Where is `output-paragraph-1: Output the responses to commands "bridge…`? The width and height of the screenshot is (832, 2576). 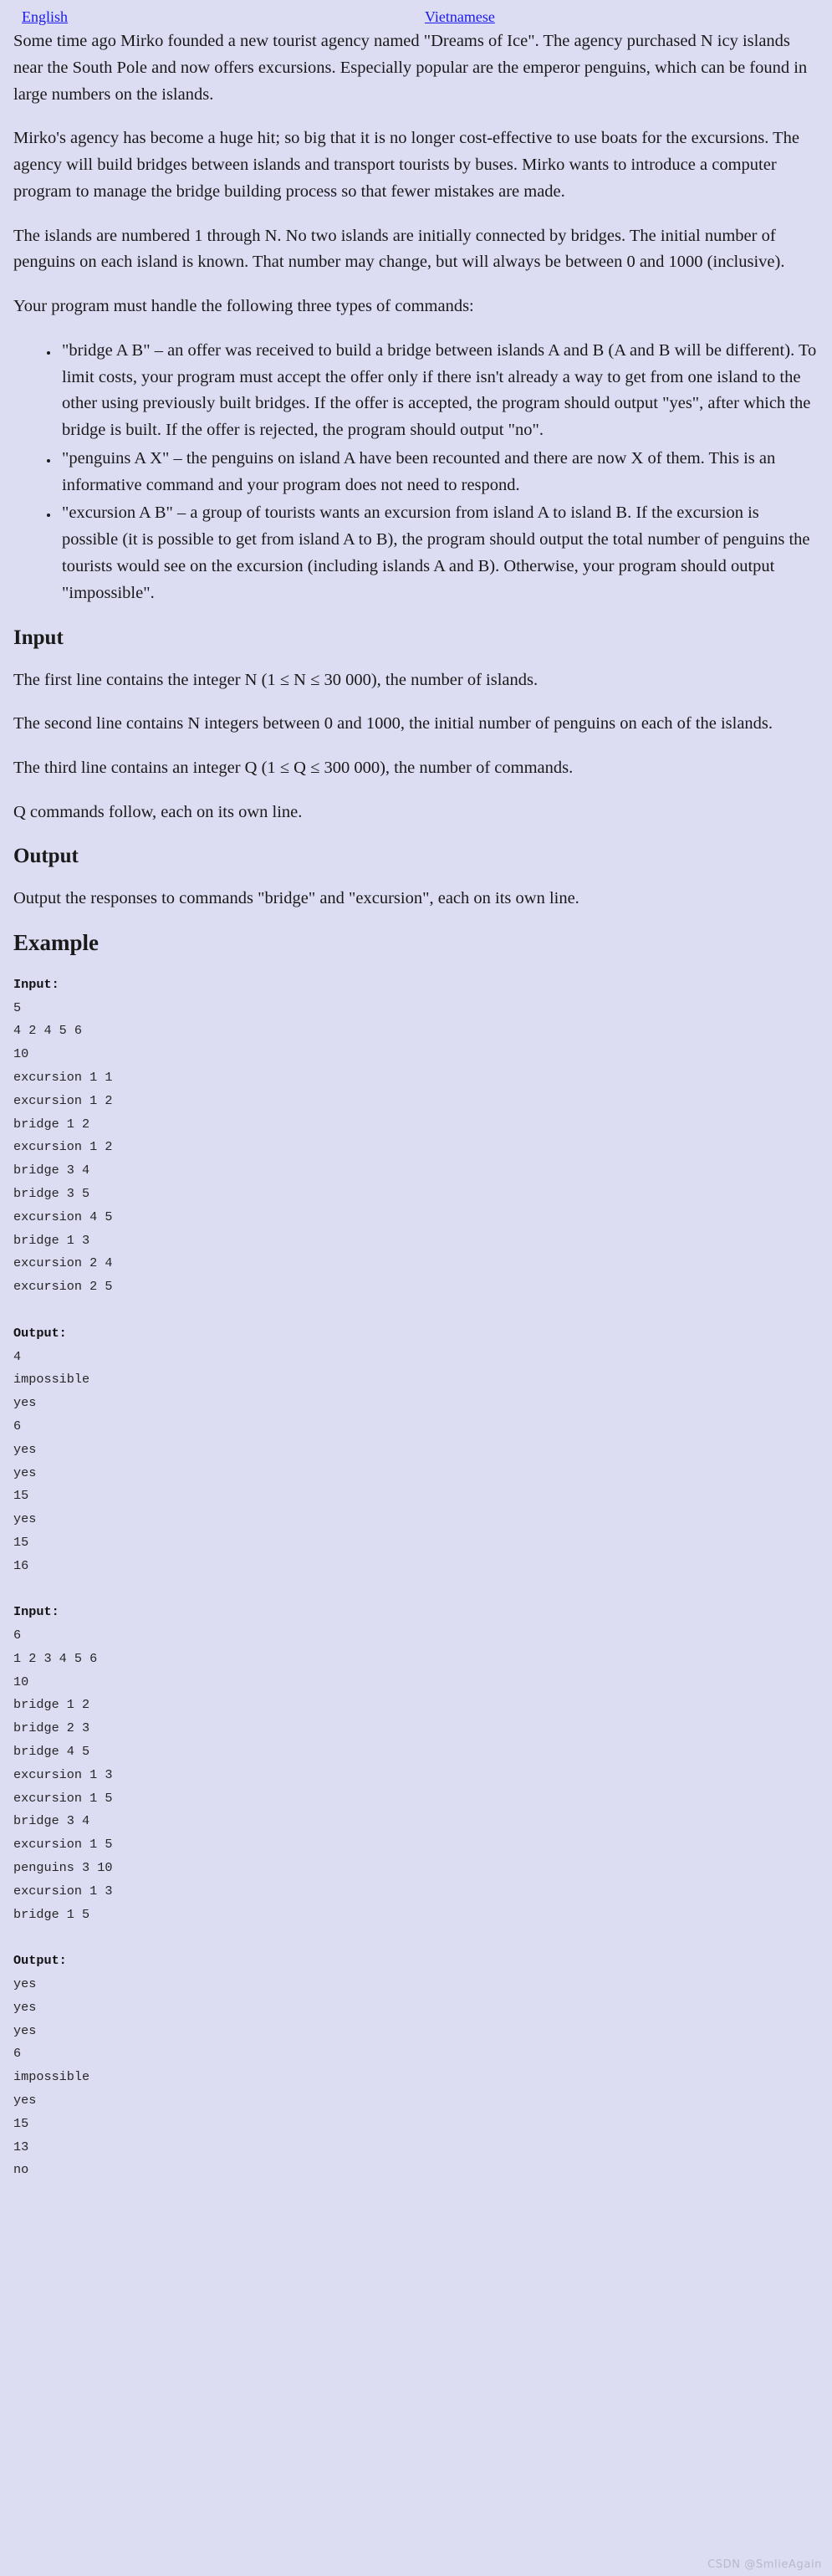 output-paragraph-1: Output the responses to commands "bridge… is located at coordinates (296, 897).